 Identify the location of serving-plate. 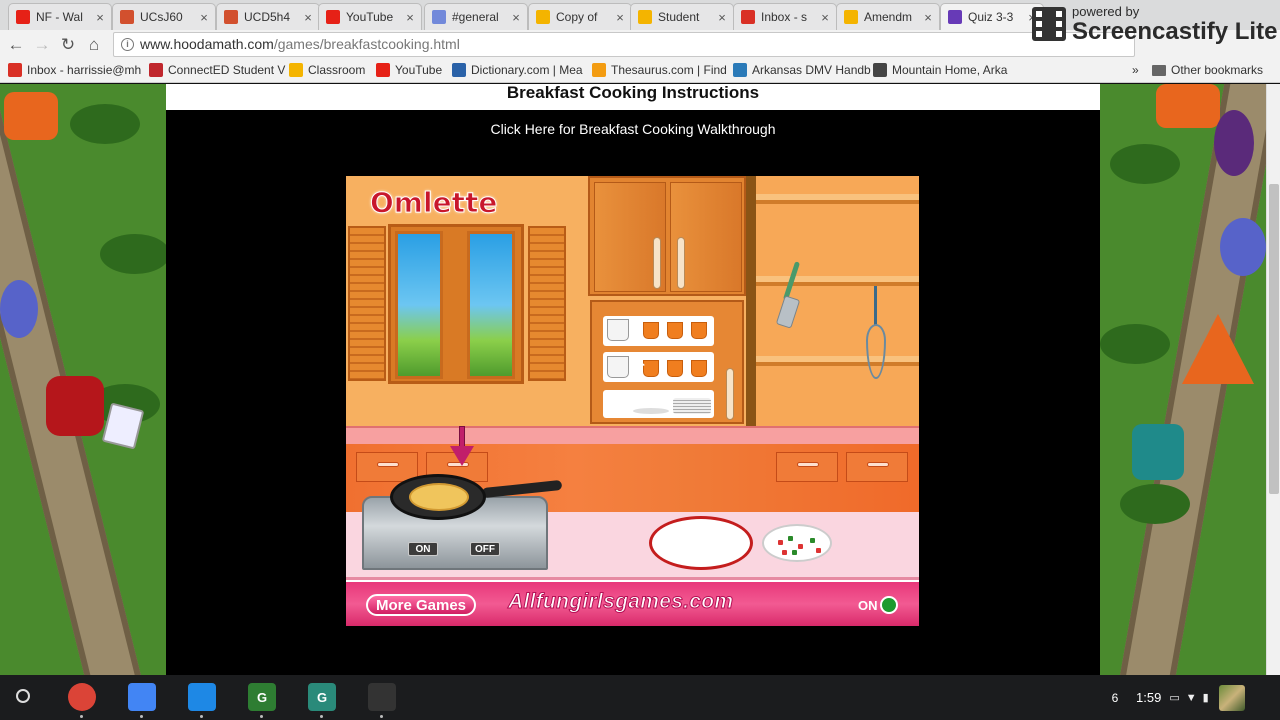
(701, 543).